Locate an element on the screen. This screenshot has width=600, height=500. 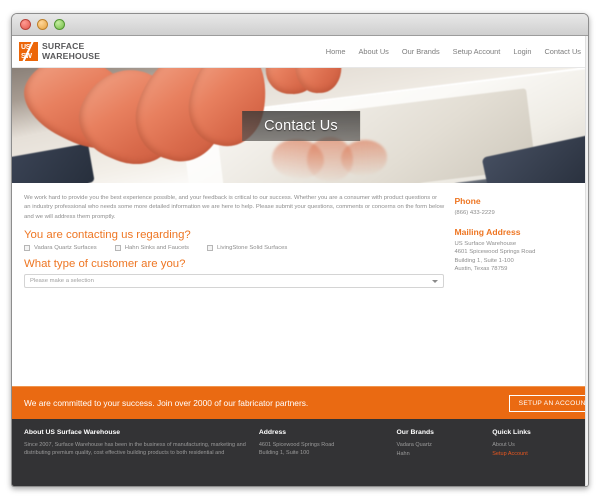
logo-line-2: WAREHOUSE is located at coordinates (71, 55).